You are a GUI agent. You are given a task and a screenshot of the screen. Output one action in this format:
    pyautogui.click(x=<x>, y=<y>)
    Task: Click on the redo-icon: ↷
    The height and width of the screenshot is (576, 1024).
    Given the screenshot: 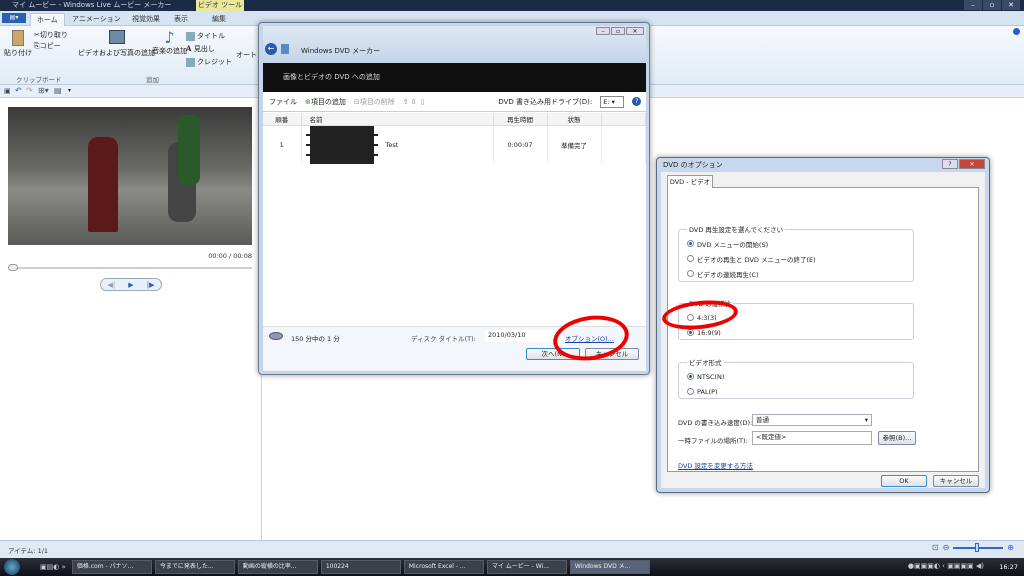 What is the action you would take?
    pyautogui.click(x=29, y=90)
    